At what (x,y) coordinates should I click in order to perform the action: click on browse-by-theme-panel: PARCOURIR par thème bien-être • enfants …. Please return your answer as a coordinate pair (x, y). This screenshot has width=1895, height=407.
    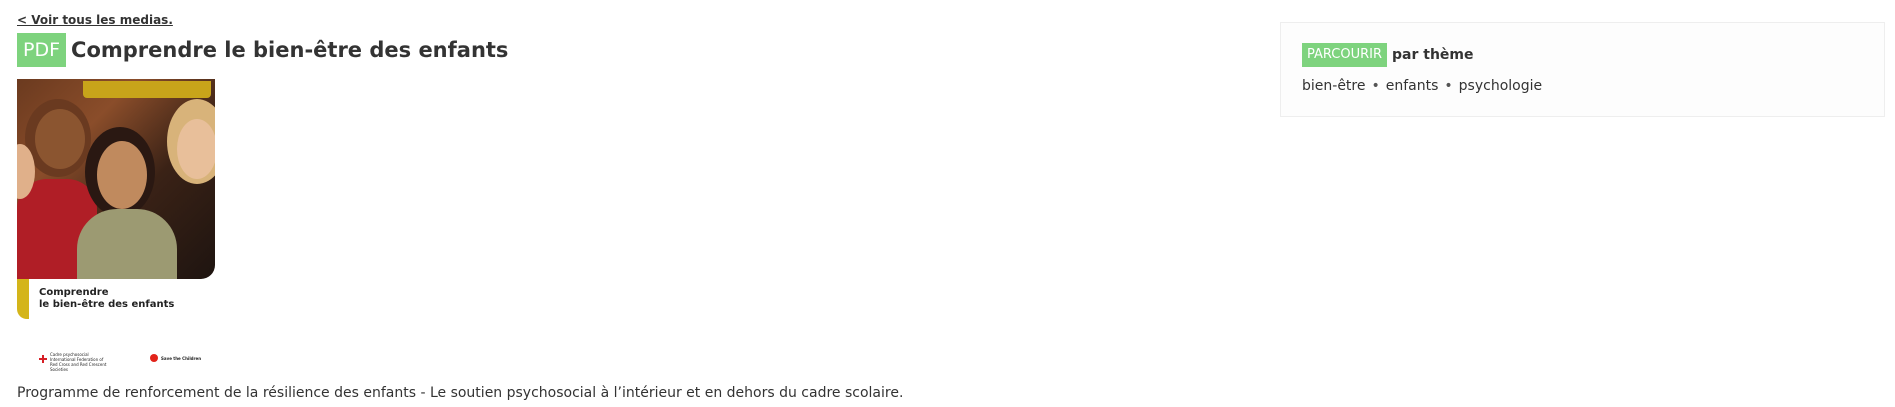
    Looking at the image, I should click on (1582, 69).